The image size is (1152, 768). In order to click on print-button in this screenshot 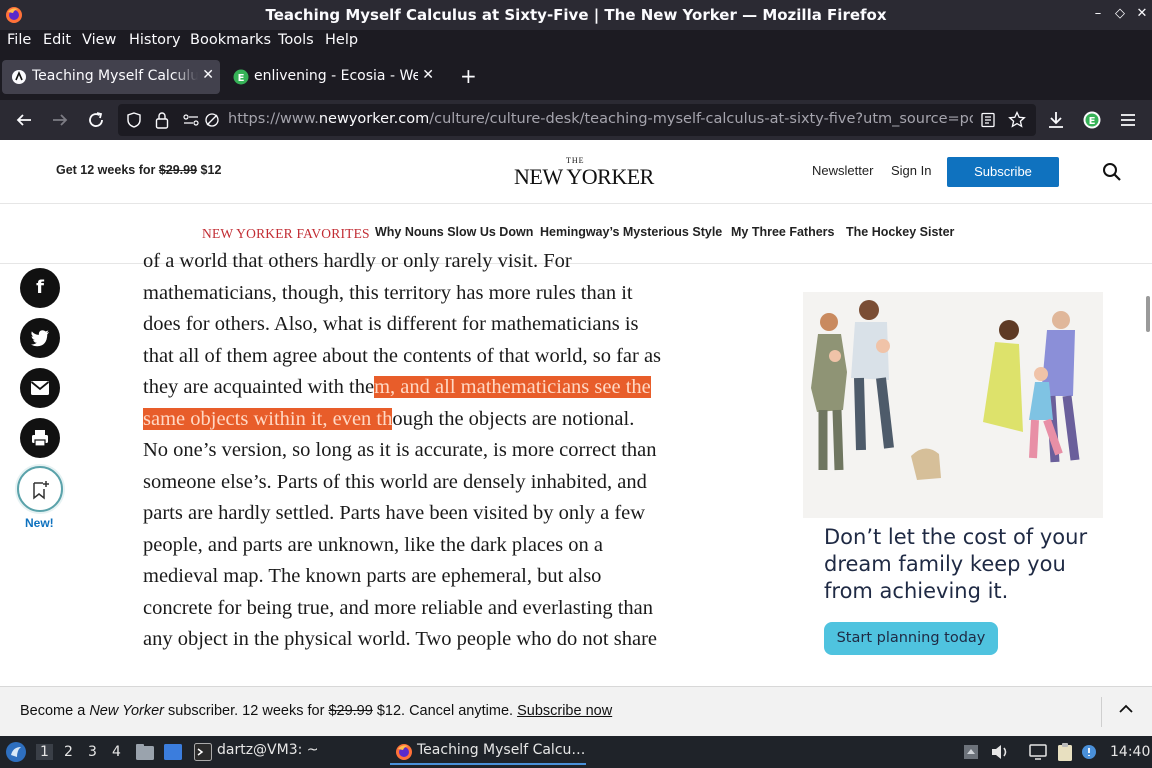, I will do `click(40, 438)`.